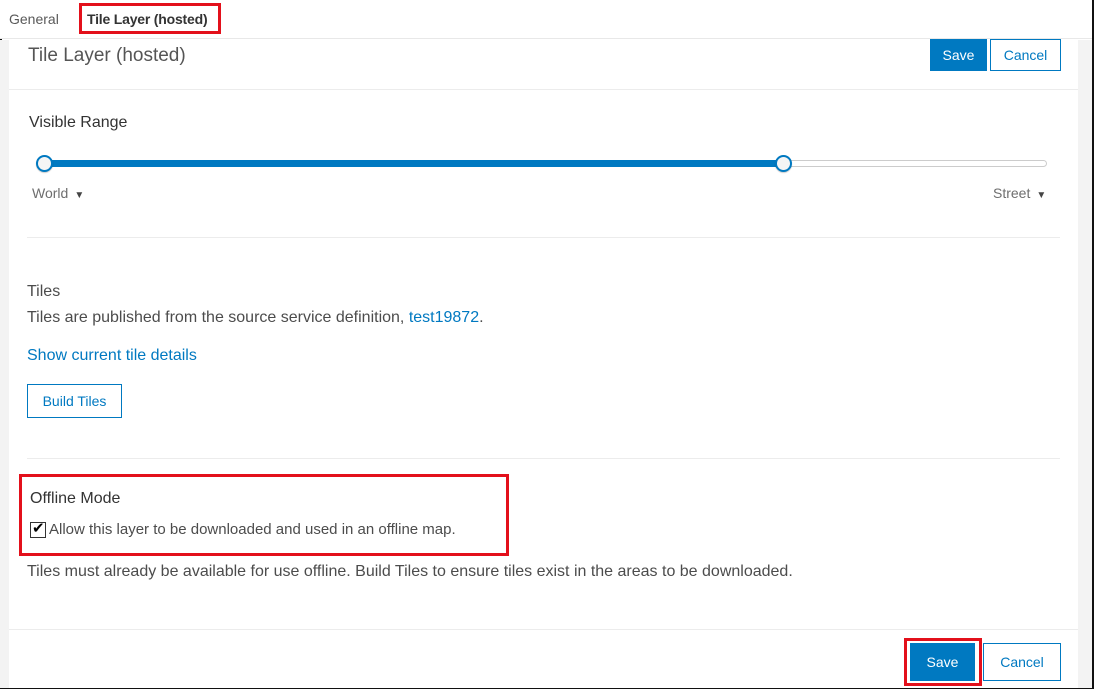  I want to click on footer-save-button: Save, so click(942, 662).